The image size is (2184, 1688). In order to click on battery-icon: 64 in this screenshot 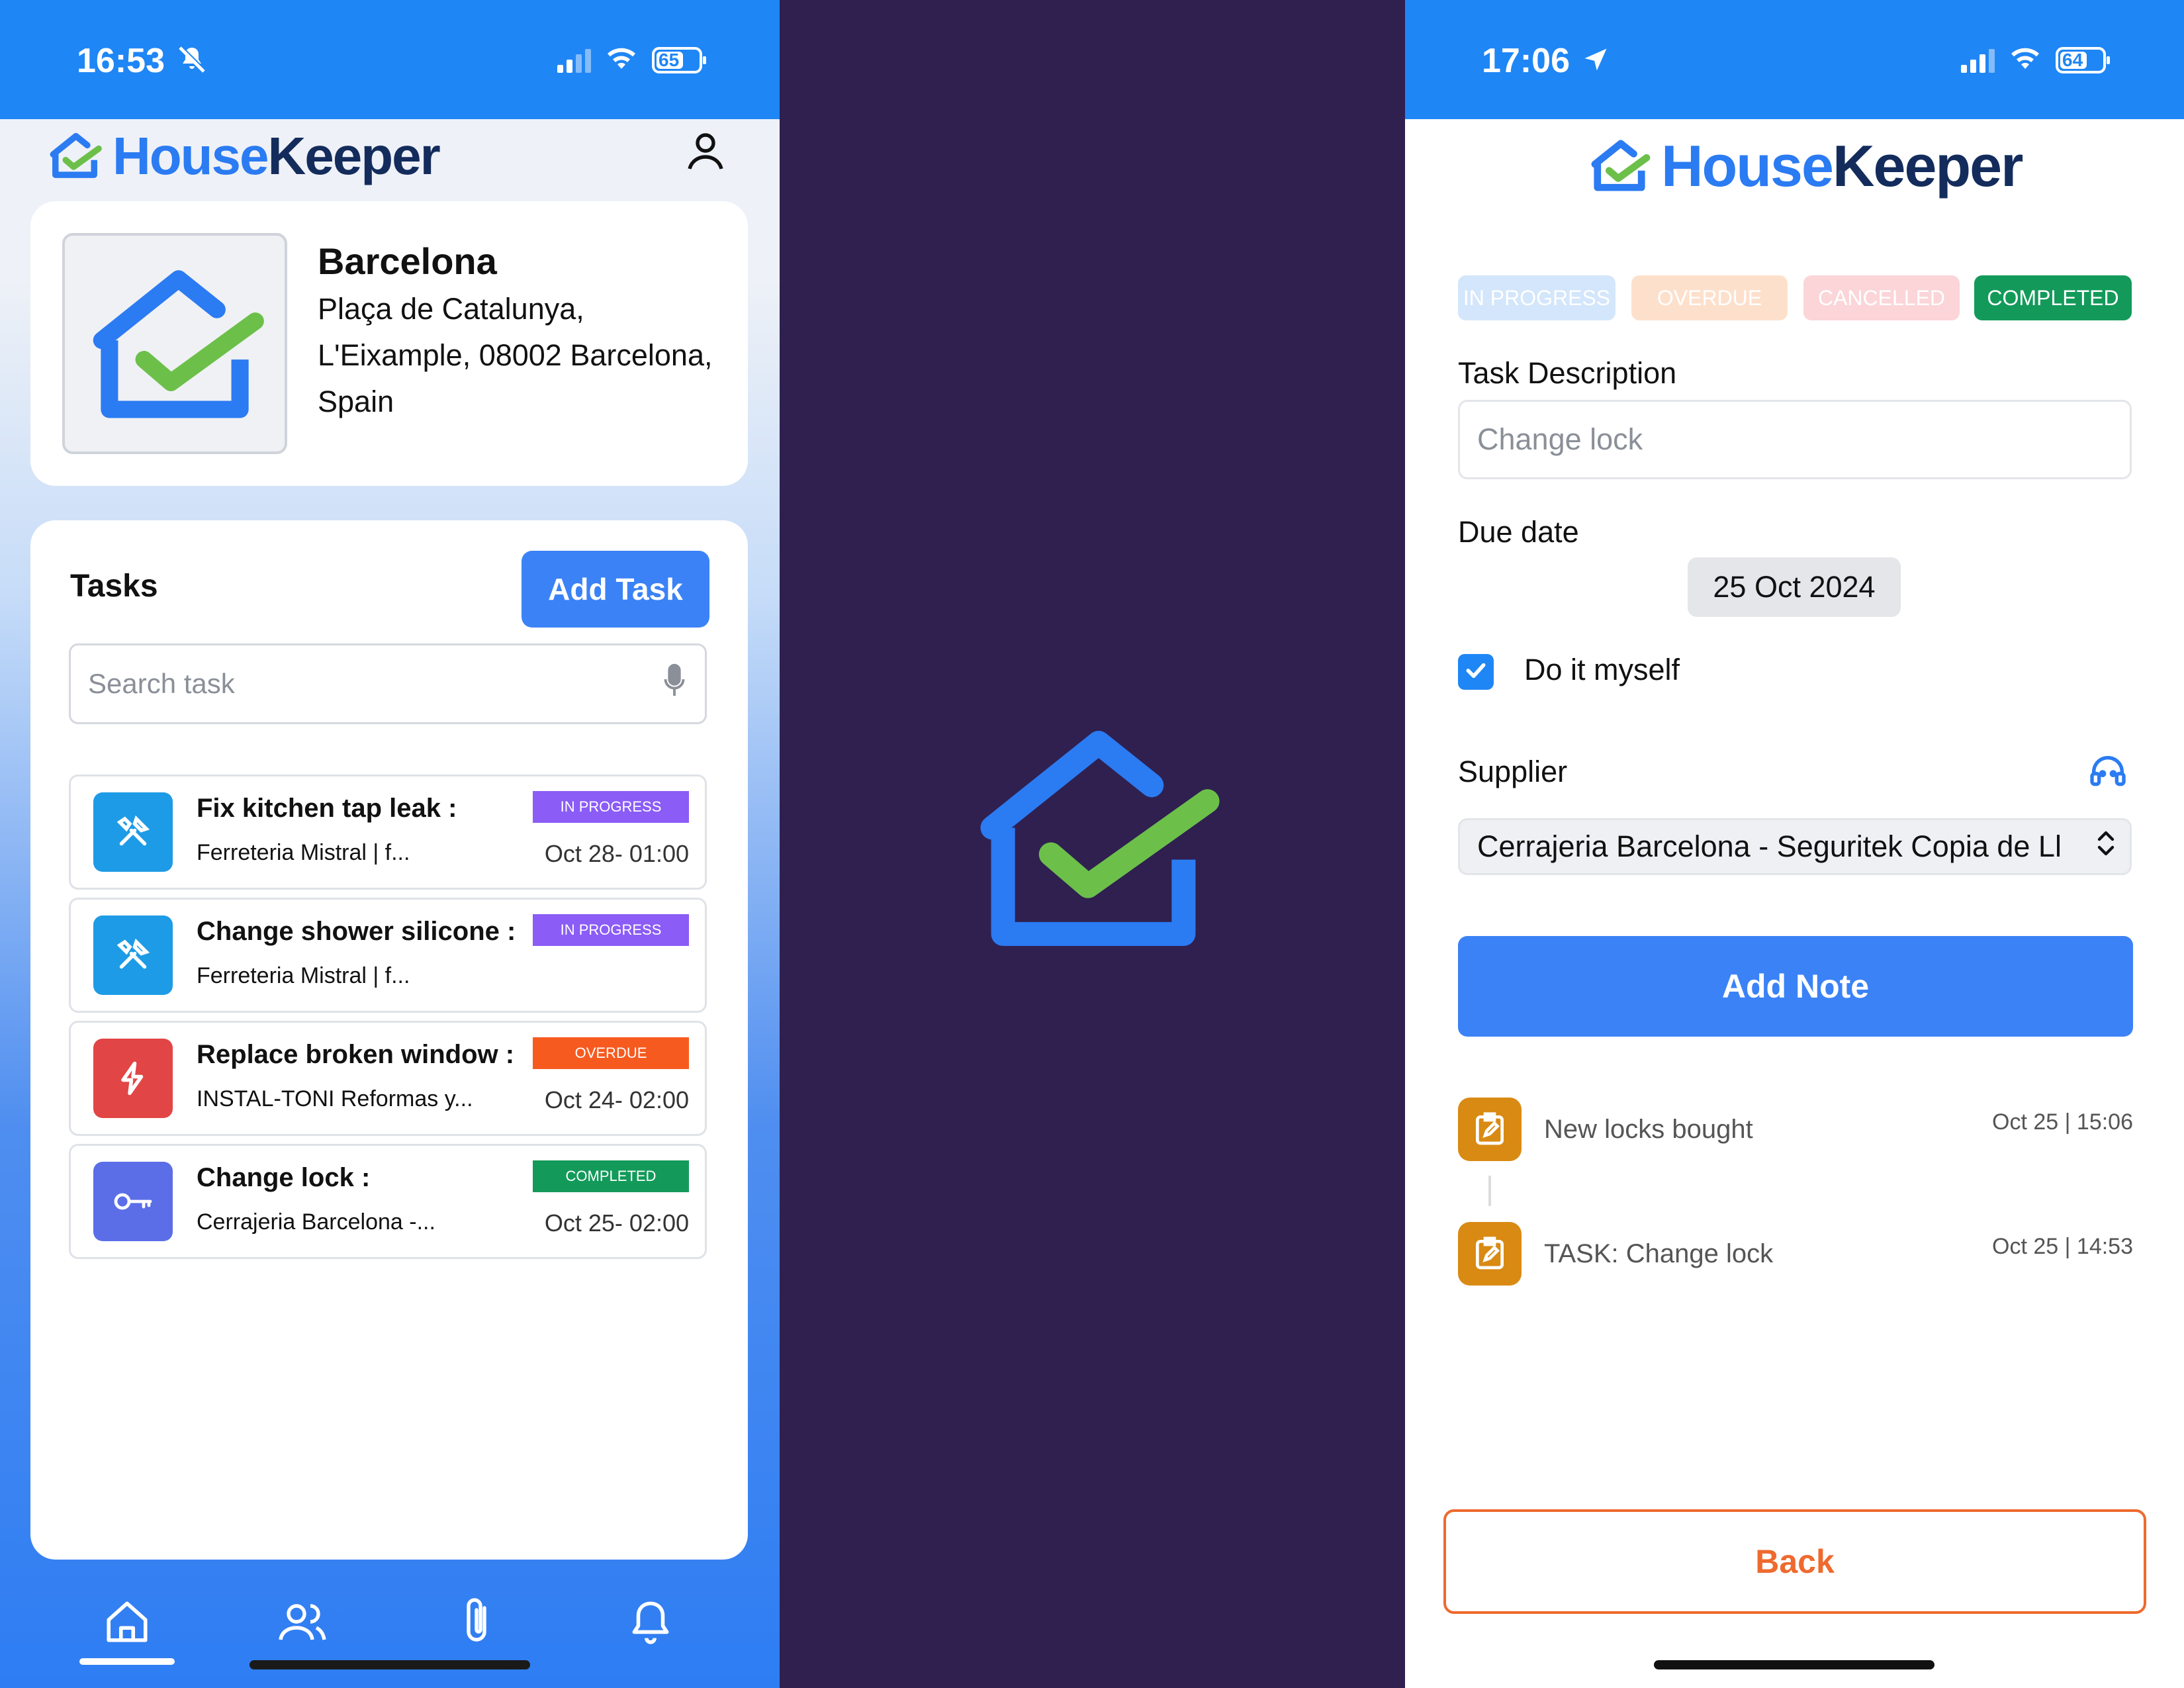, I will do `click(2083, 59)`.